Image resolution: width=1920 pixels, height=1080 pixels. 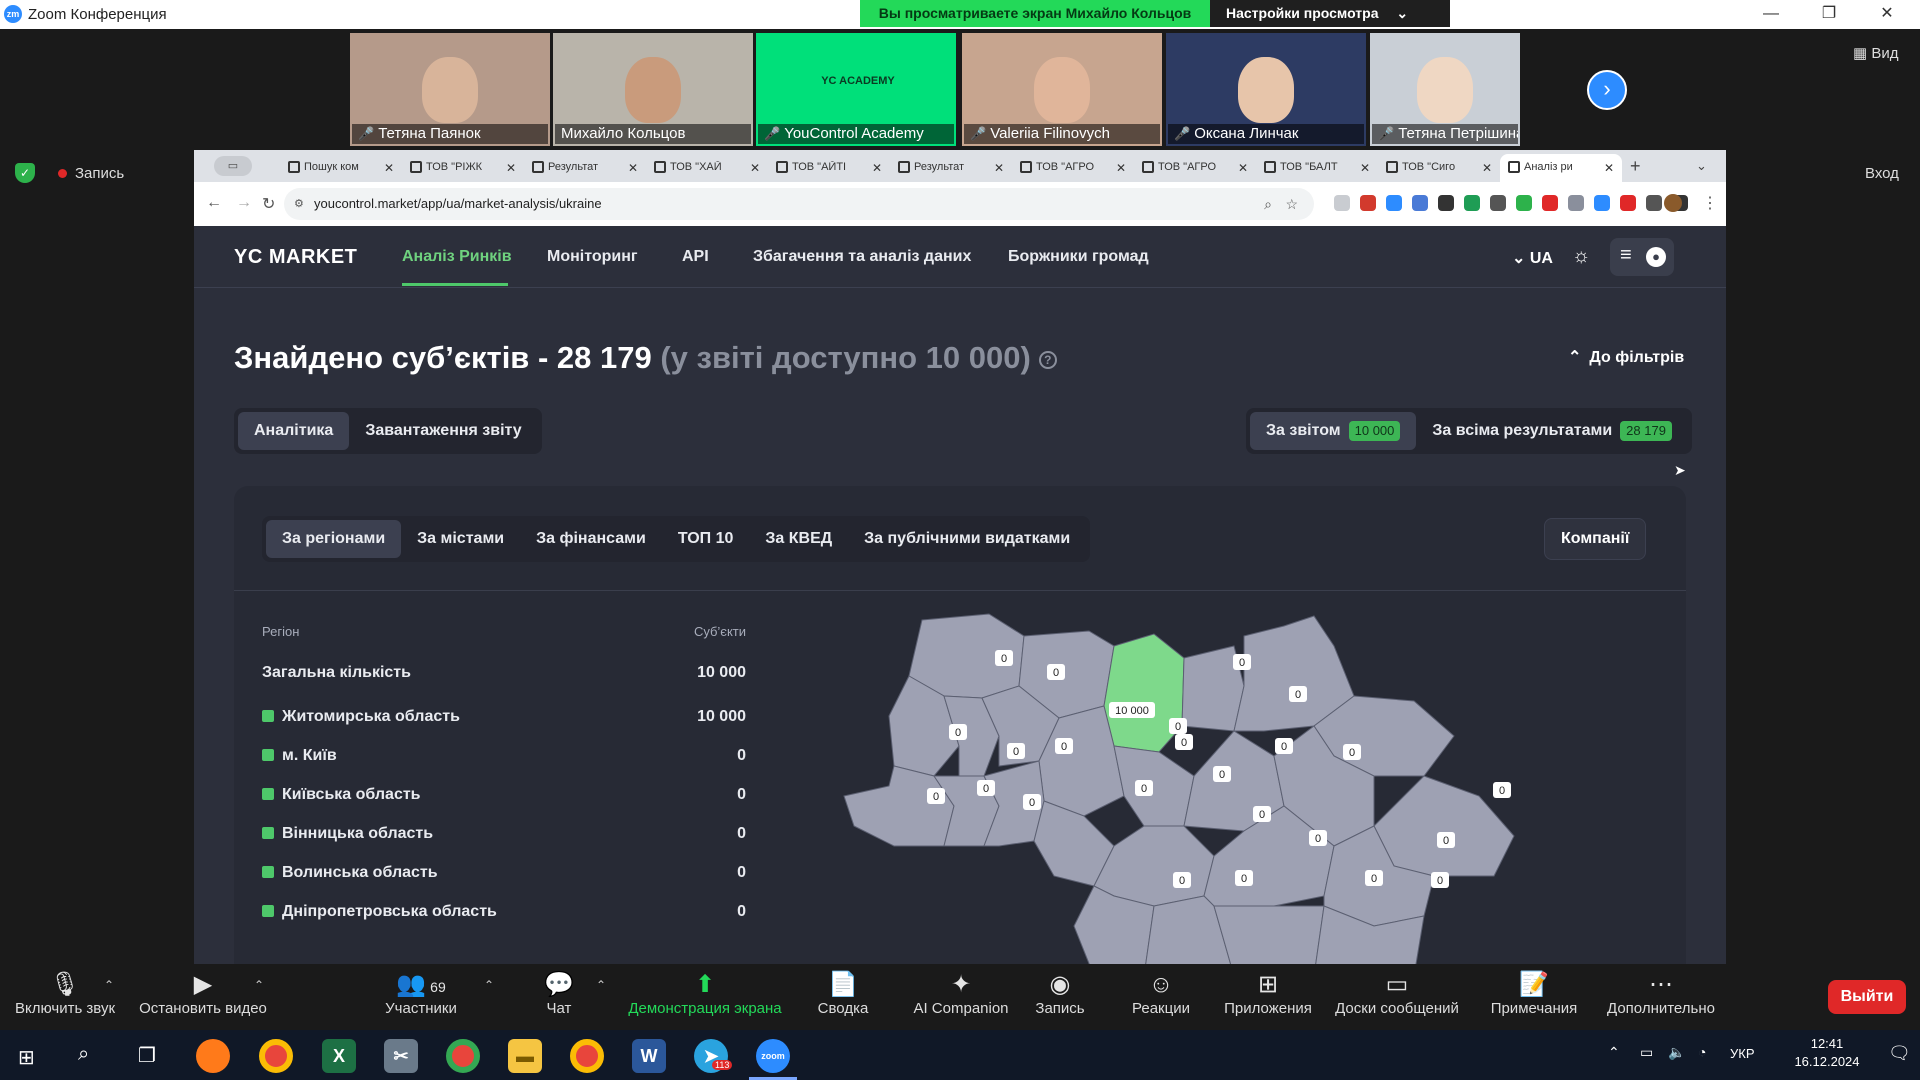 What do you see at coordinates (585, 168) in the screenshot?
I see `browser-tab: Результат ✕` at bounding box center [585, 168].